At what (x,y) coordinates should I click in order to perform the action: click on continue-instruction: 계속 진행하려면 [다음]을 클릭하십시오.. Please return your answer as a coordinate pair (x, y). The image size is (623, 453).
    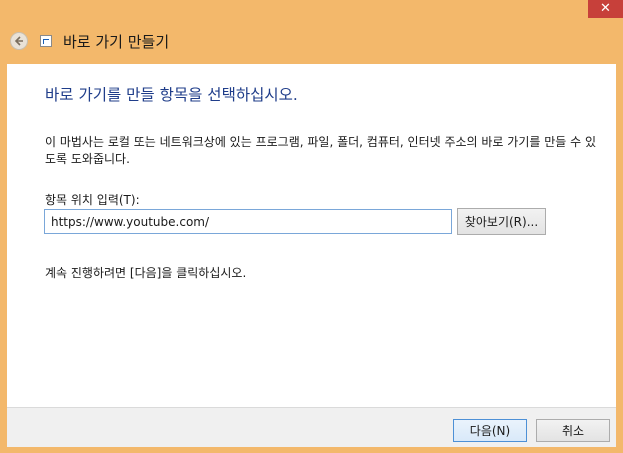
    Looking at the image, I should click on (146, 273).